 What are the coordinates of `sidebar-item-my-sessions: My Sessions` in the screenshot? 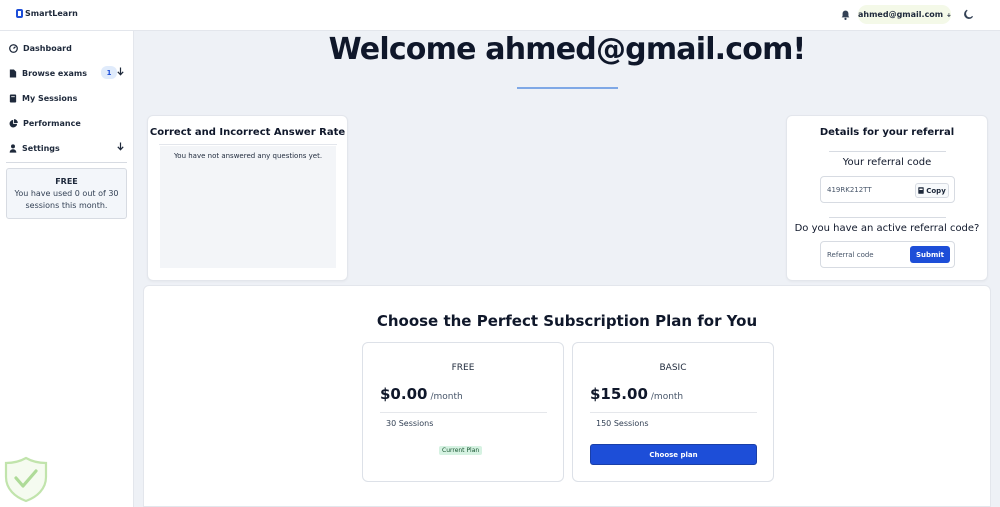 It's located at (68, 98).